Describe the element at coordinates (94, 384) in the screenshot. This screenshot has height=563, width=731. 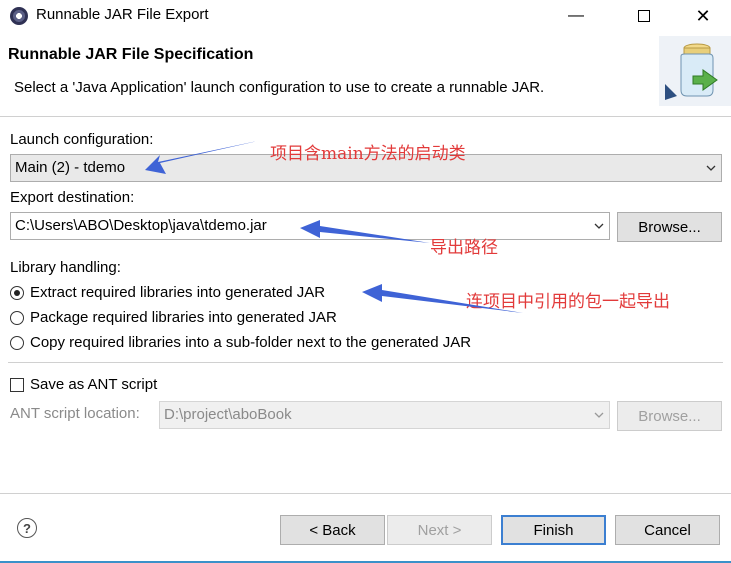
I see `save-ant-label: Save as ANT script` at that location.